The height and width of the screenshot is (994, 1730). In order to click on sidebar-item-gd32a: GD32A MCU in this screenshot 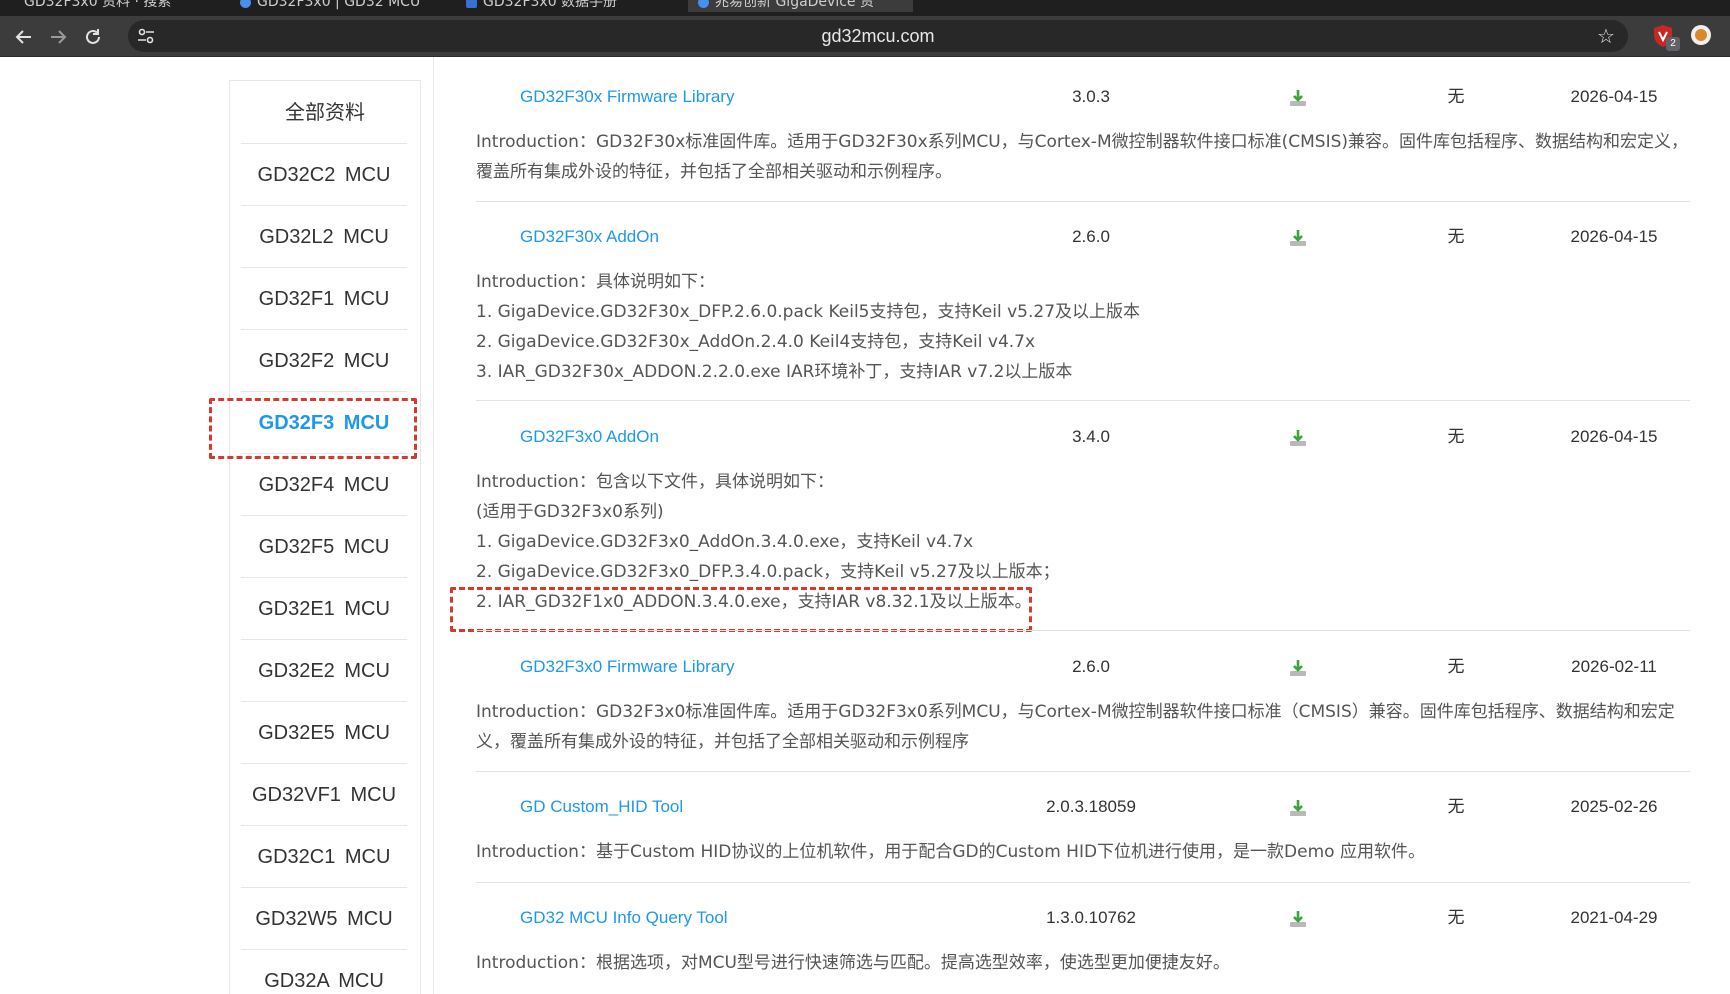, I will do `click(324, 971)`.